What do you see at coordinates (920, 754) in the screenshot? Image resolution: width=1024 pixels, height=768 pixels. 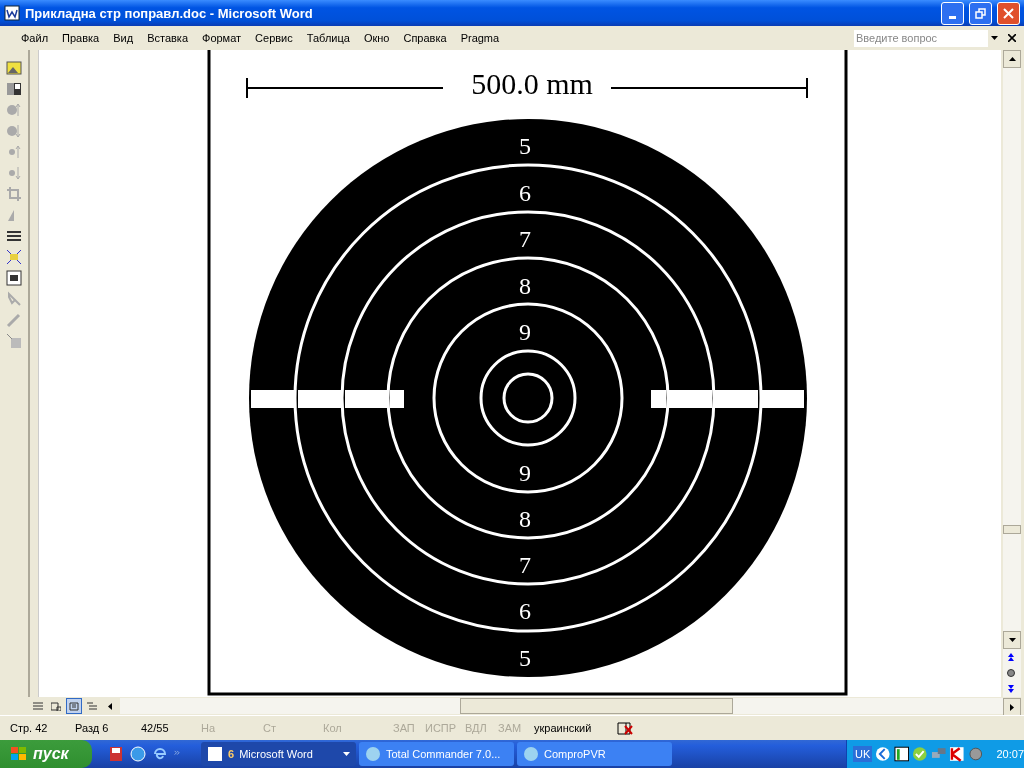 I see `check-icon` at bounding box center [920, 754].